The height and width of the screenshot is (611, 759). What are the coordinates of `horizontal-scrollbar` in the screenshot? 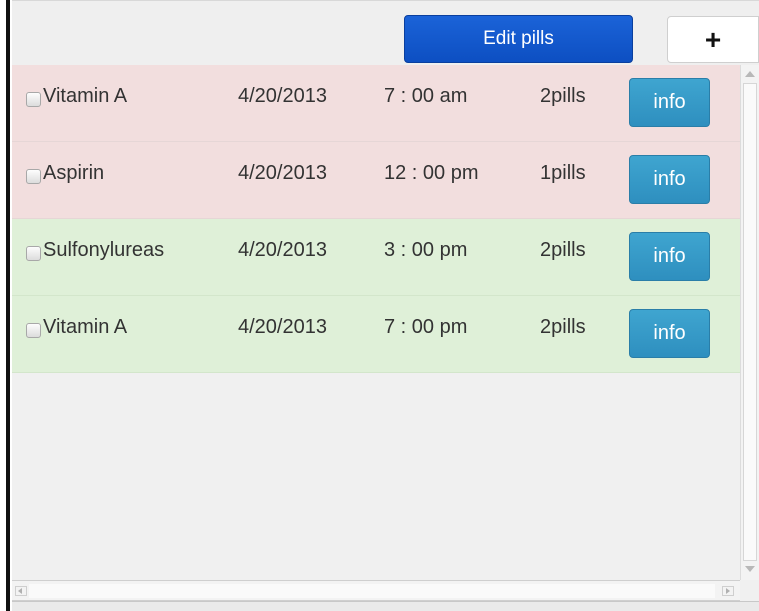 It's located at (376, 590).